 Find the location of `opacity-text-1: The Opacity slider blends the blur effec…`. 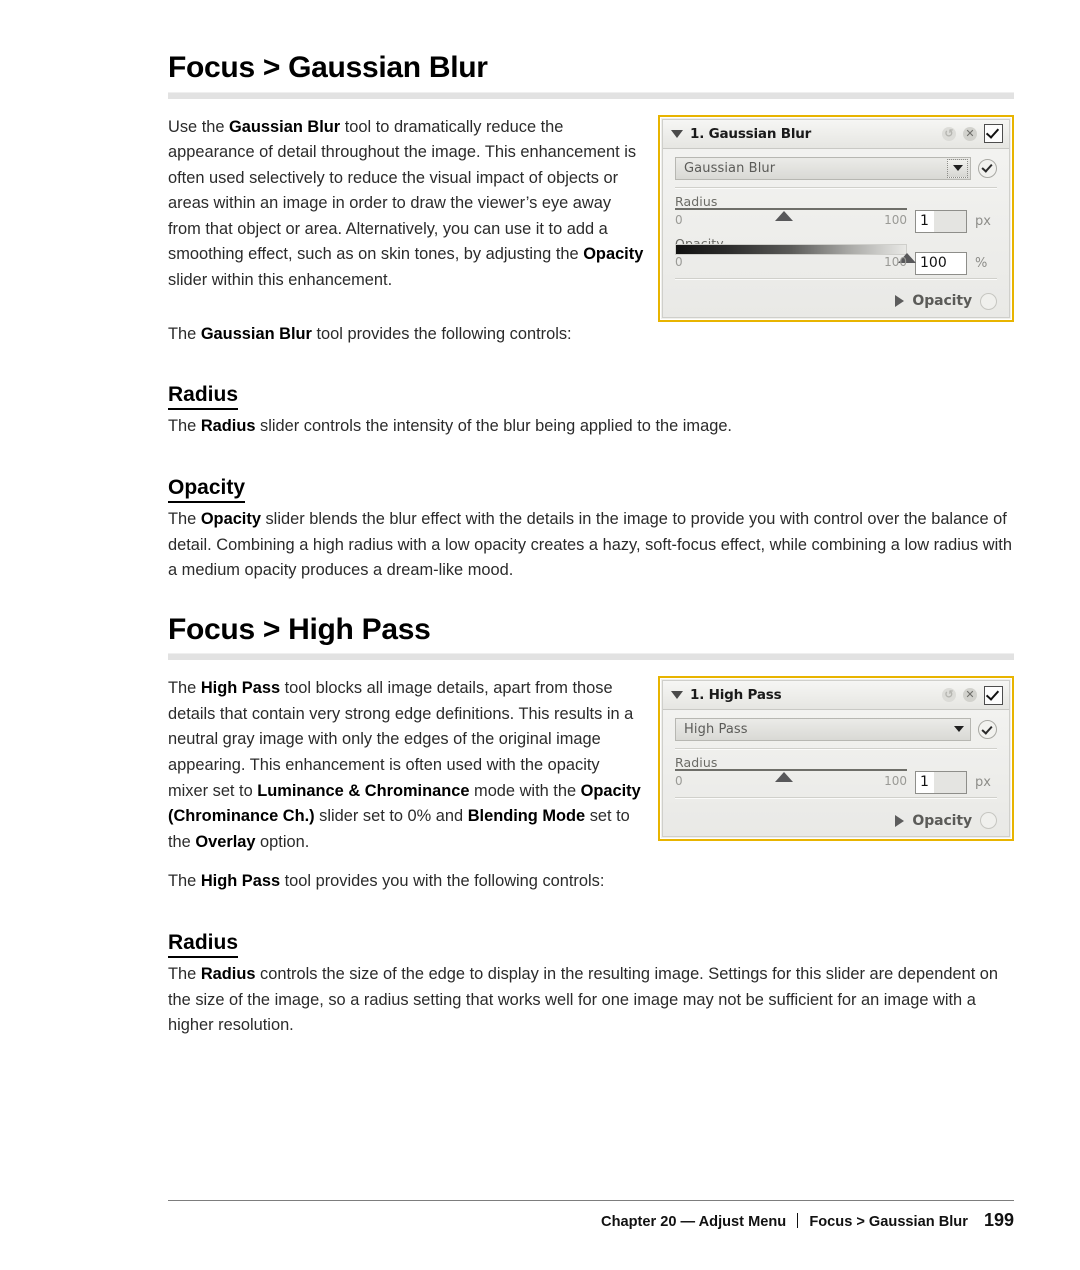

opacity-text-1: The Opacity slider blends the blur effec… is located at coordinates (590, 544).